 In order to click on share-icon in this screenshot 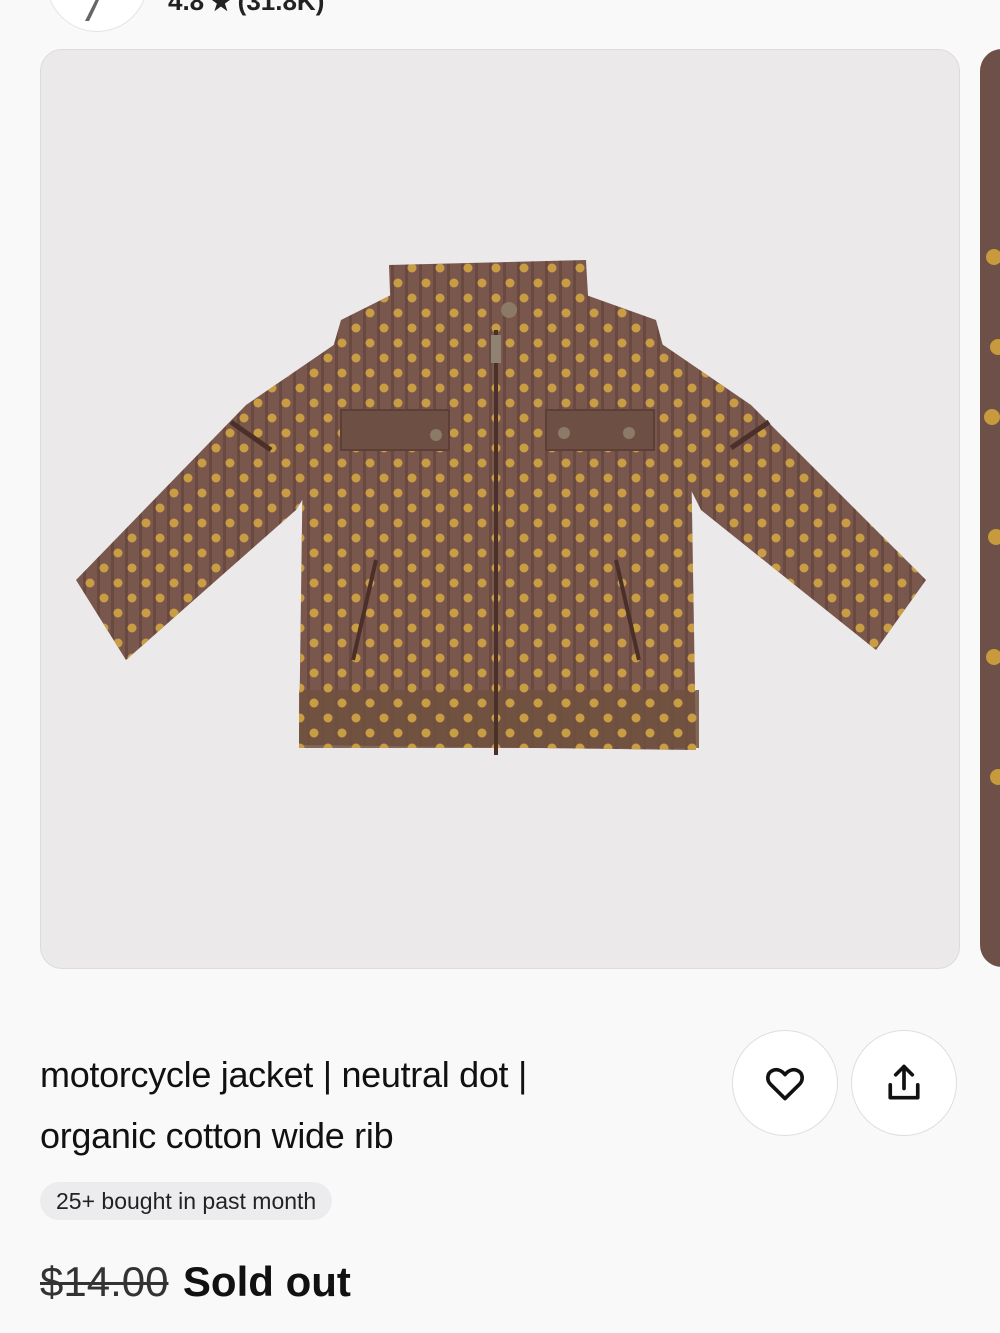, I will do `click(904, 1082)`.